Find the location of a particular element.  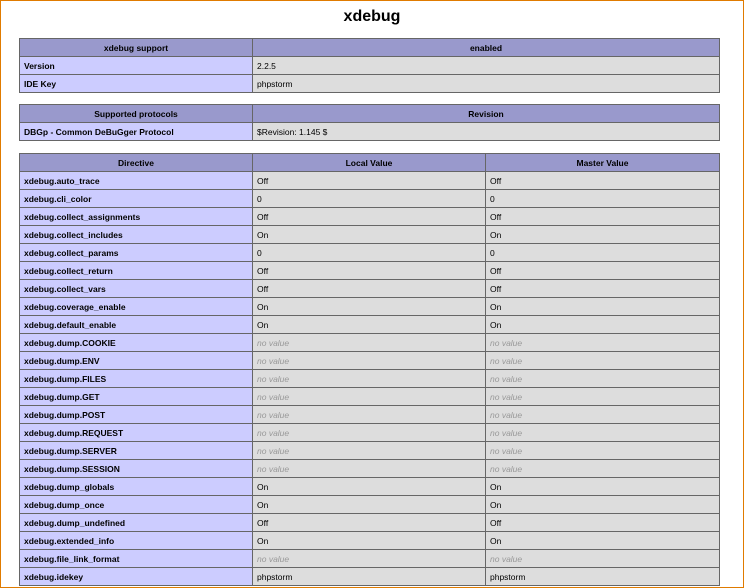

table-row: xdebug.auto_trace Off Off is located at coordinates (369, 180).